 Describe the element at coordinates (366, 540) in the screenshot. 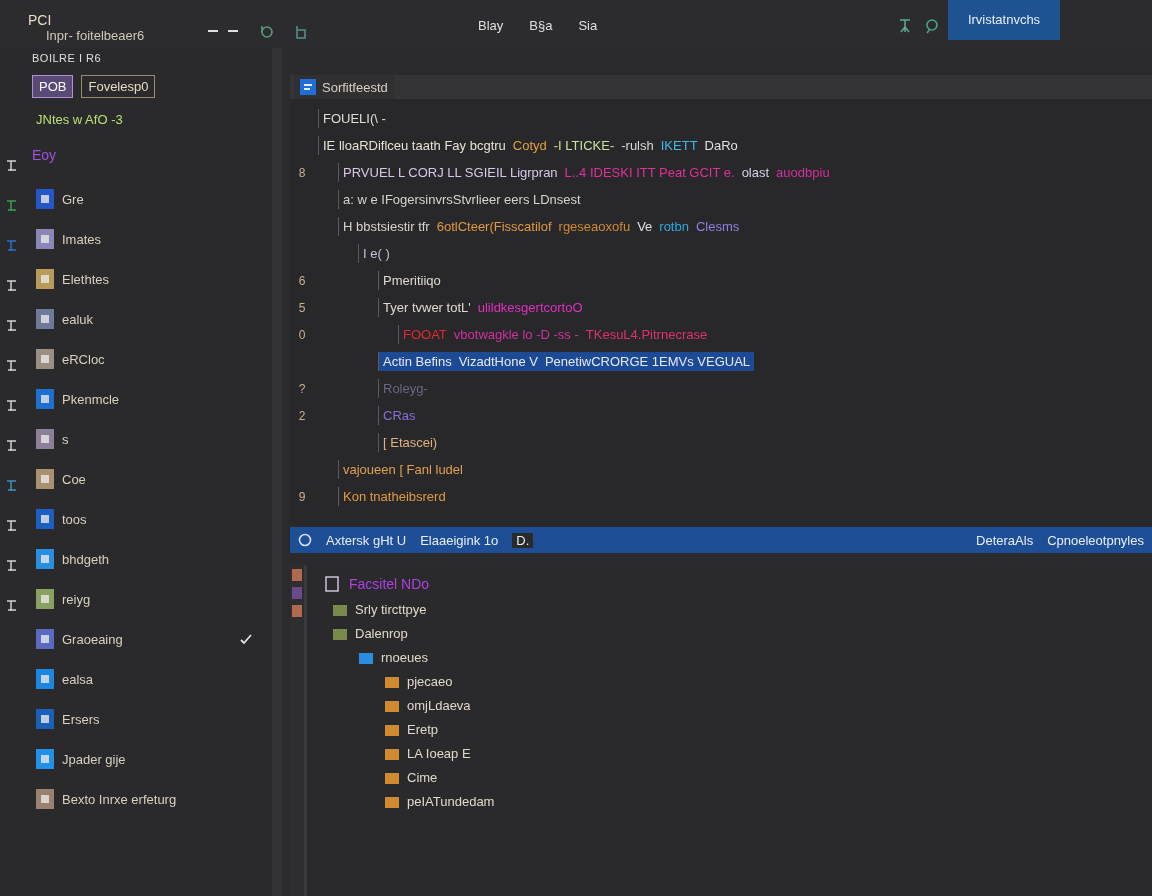

I see `status-item: Axtersk gHt U` at that location.